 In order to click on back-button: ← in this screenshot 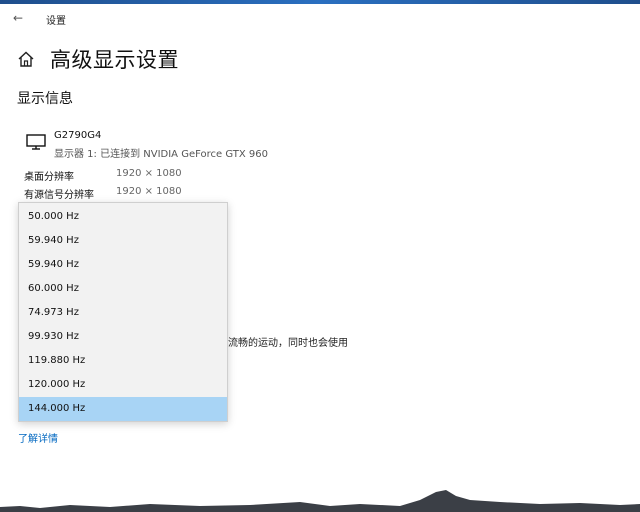, I will do `click(18, 18)`.